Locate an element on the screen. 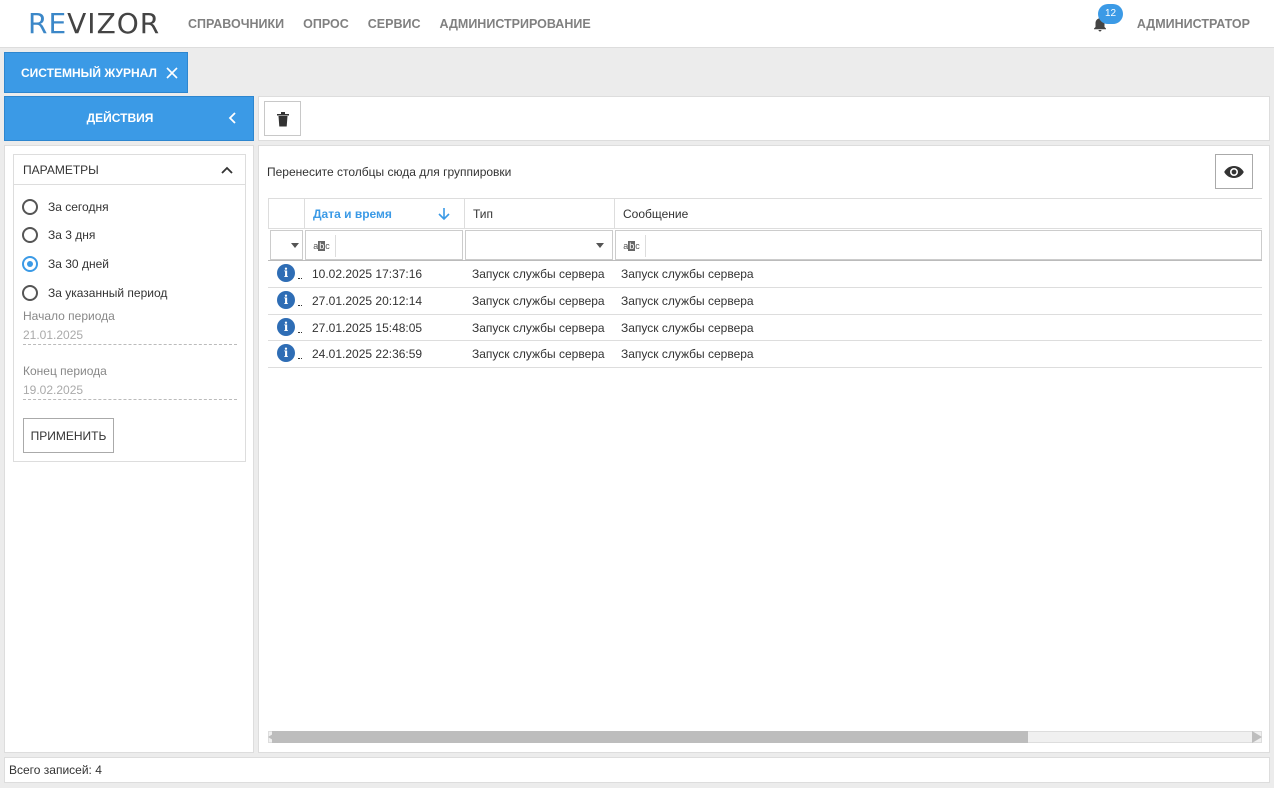 The height and width of the screenshot is (788, 1274). actions-panel-toggle: ДЕЙСТВИЯ is located at coordinates (129, 118).